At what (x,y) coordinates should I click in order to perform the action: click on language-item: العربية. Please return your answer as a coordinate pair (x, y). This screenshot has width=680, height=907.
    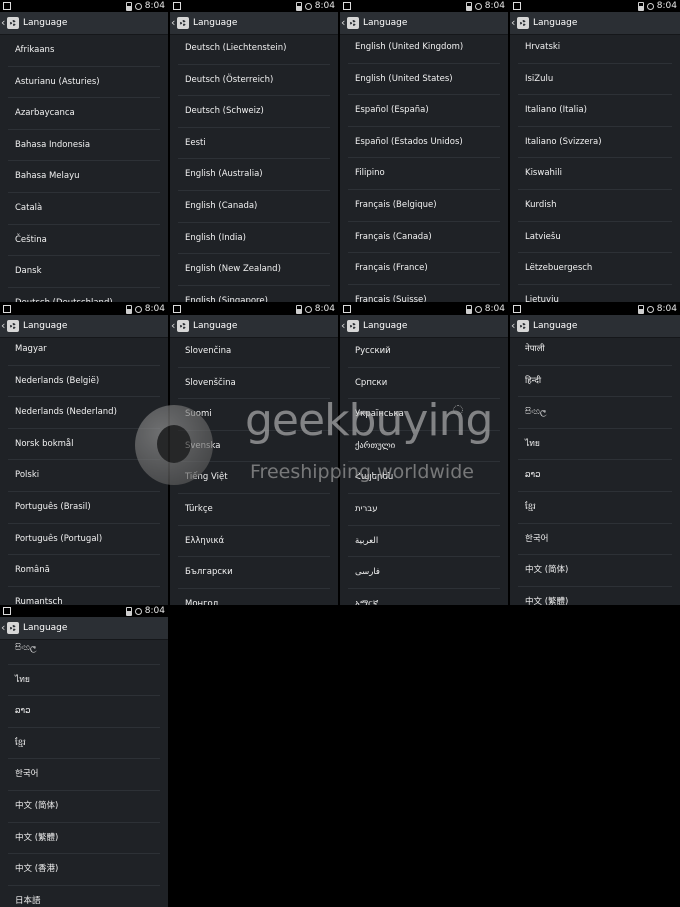
    Looking at the image, I should click on (424, 542).